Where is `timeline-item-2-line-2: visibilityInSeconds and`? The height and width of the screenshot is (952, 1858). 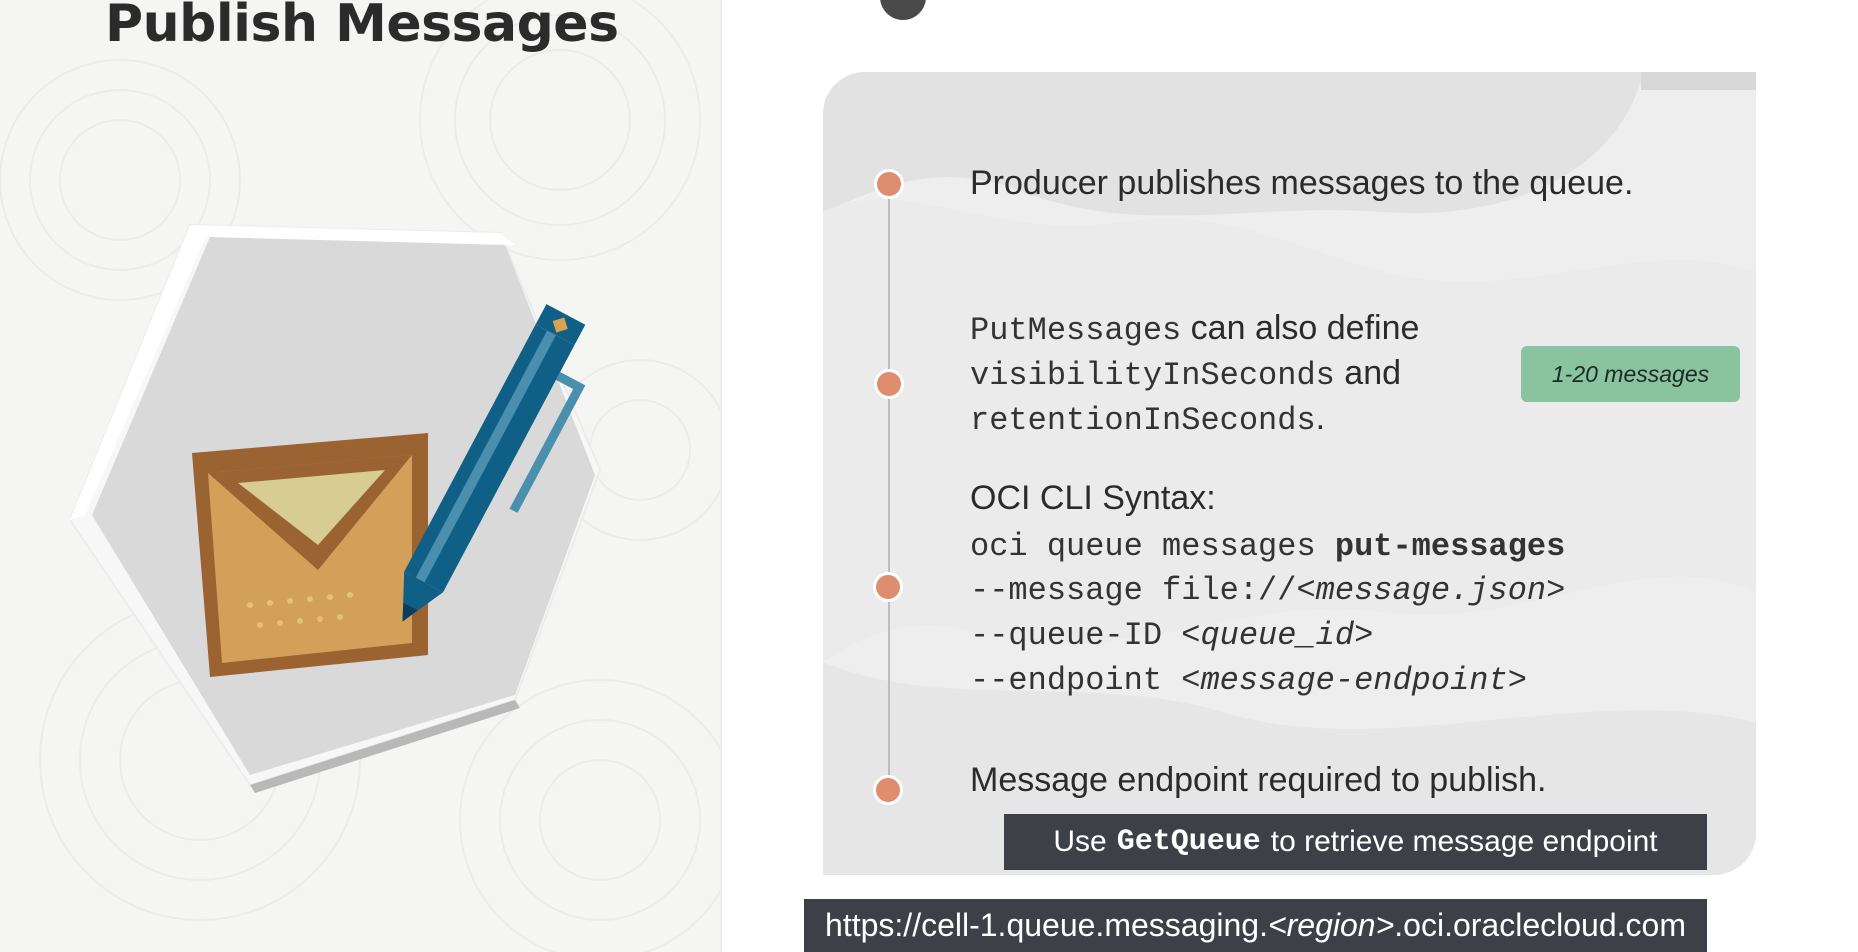 timeline-item-2-line-2: visibilityInSeconds and is located at coordinates (1186, 374).